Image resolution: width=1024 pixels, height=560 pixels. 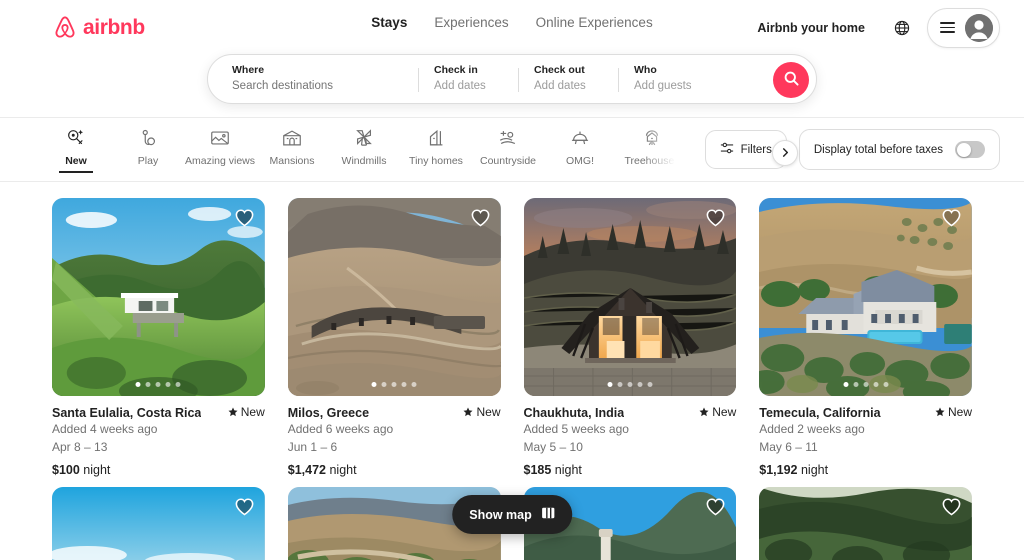 I want to click on taxes-toggle-label: Display total before taxes, so click(x=878, y=149).